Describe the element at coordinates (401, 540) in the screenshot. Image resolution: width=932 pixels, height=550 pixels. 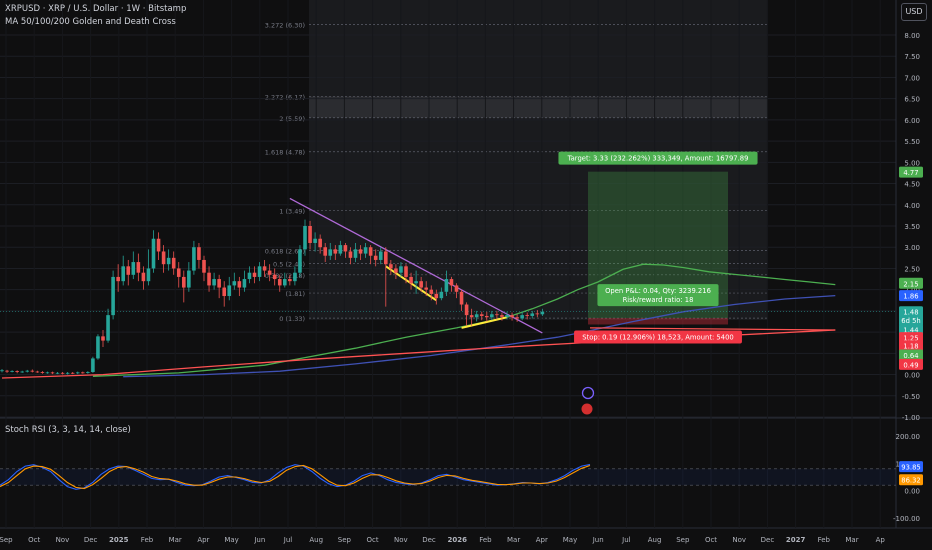
I see `time-tick-label: Nov` at that location.